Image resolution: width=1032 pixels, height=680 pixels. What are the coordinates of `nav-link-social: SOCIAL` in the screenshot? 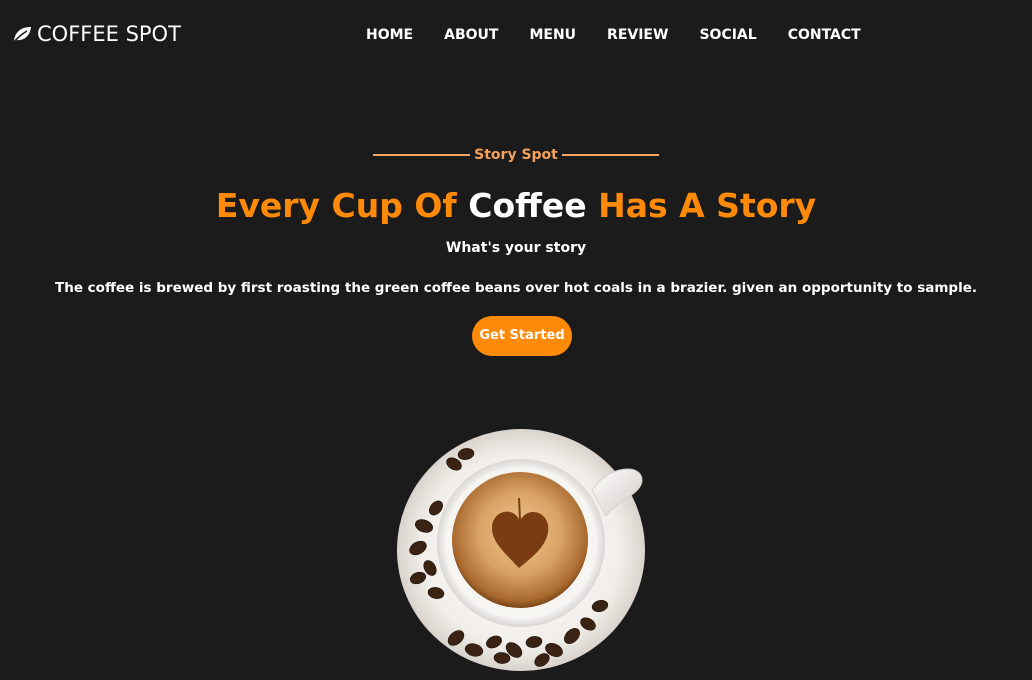 It's located at (727, 36).